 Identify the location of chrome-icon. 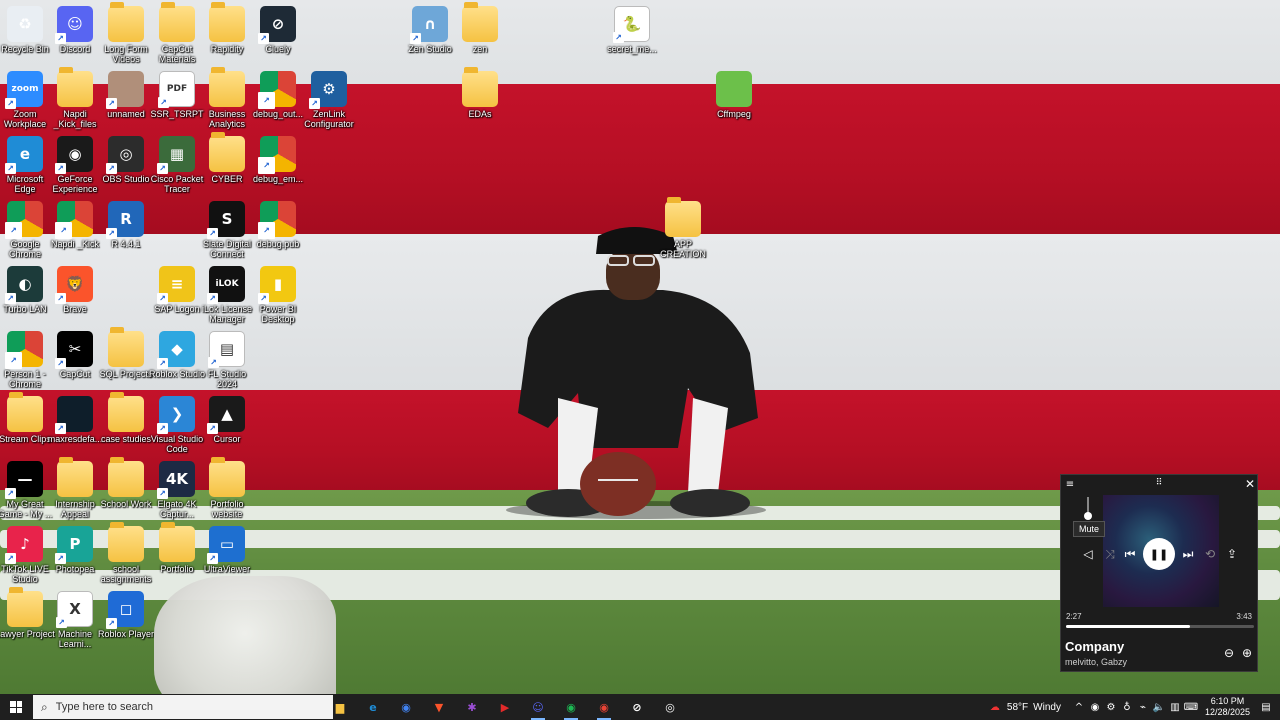
(24, 220).